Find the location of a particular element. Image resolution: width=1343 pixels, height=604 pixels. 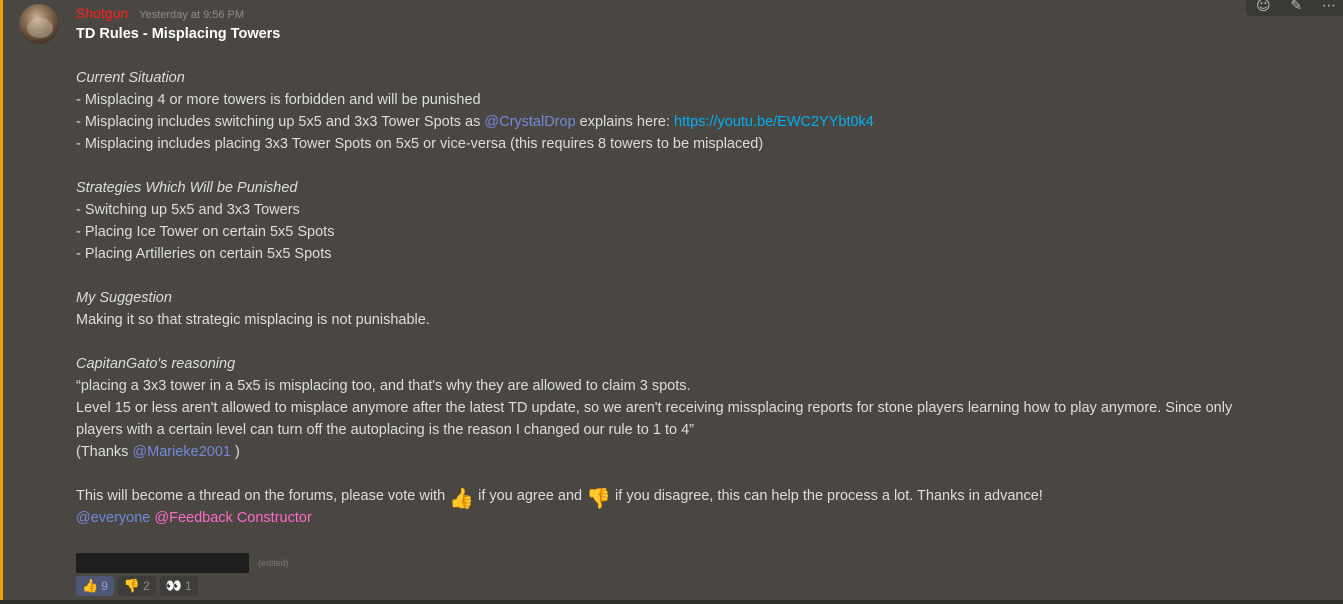

reaction-count: 9 is located at coordinates (104, 586).